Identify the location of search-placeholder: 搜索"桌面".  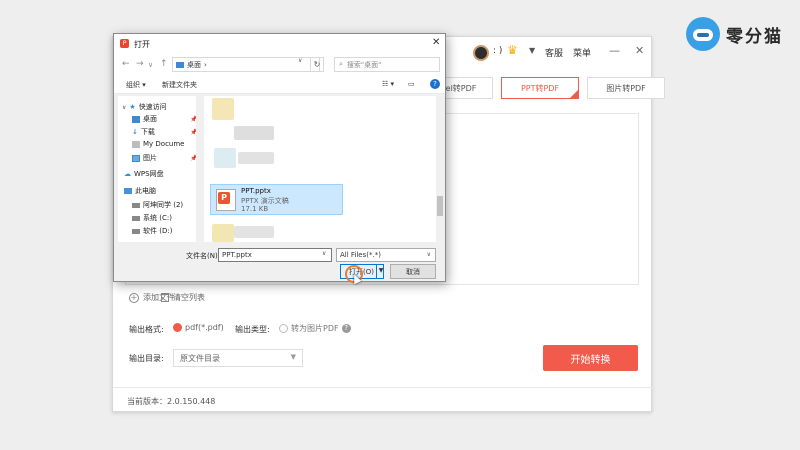
(364, 64).